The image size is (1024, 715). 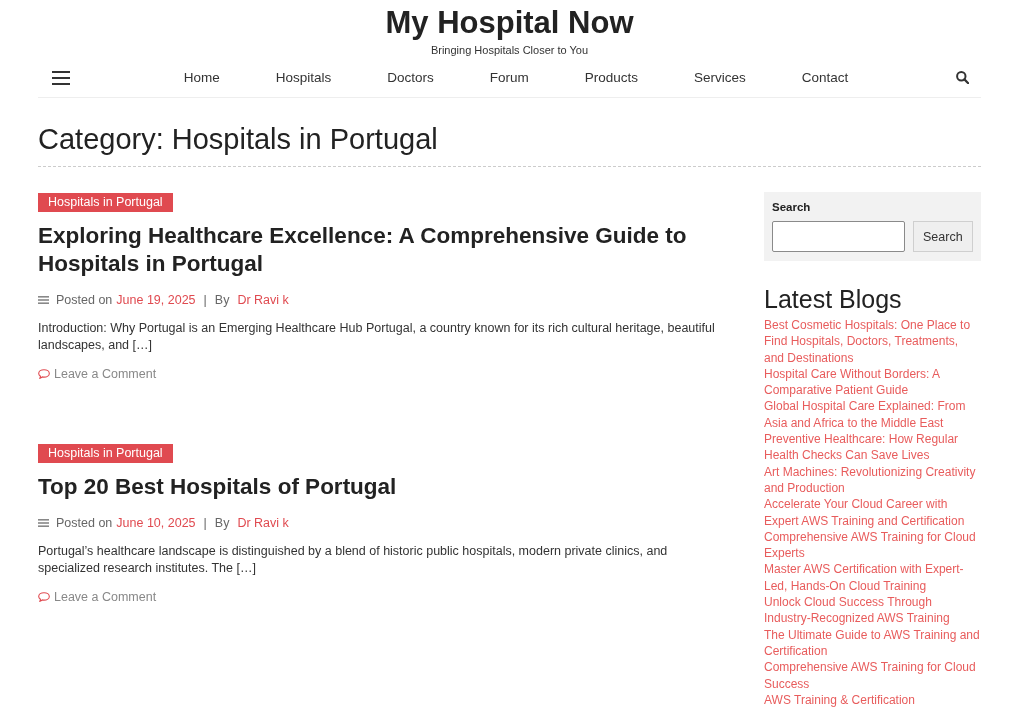 I want to click on menu-icon, so click(x=61, y=77).